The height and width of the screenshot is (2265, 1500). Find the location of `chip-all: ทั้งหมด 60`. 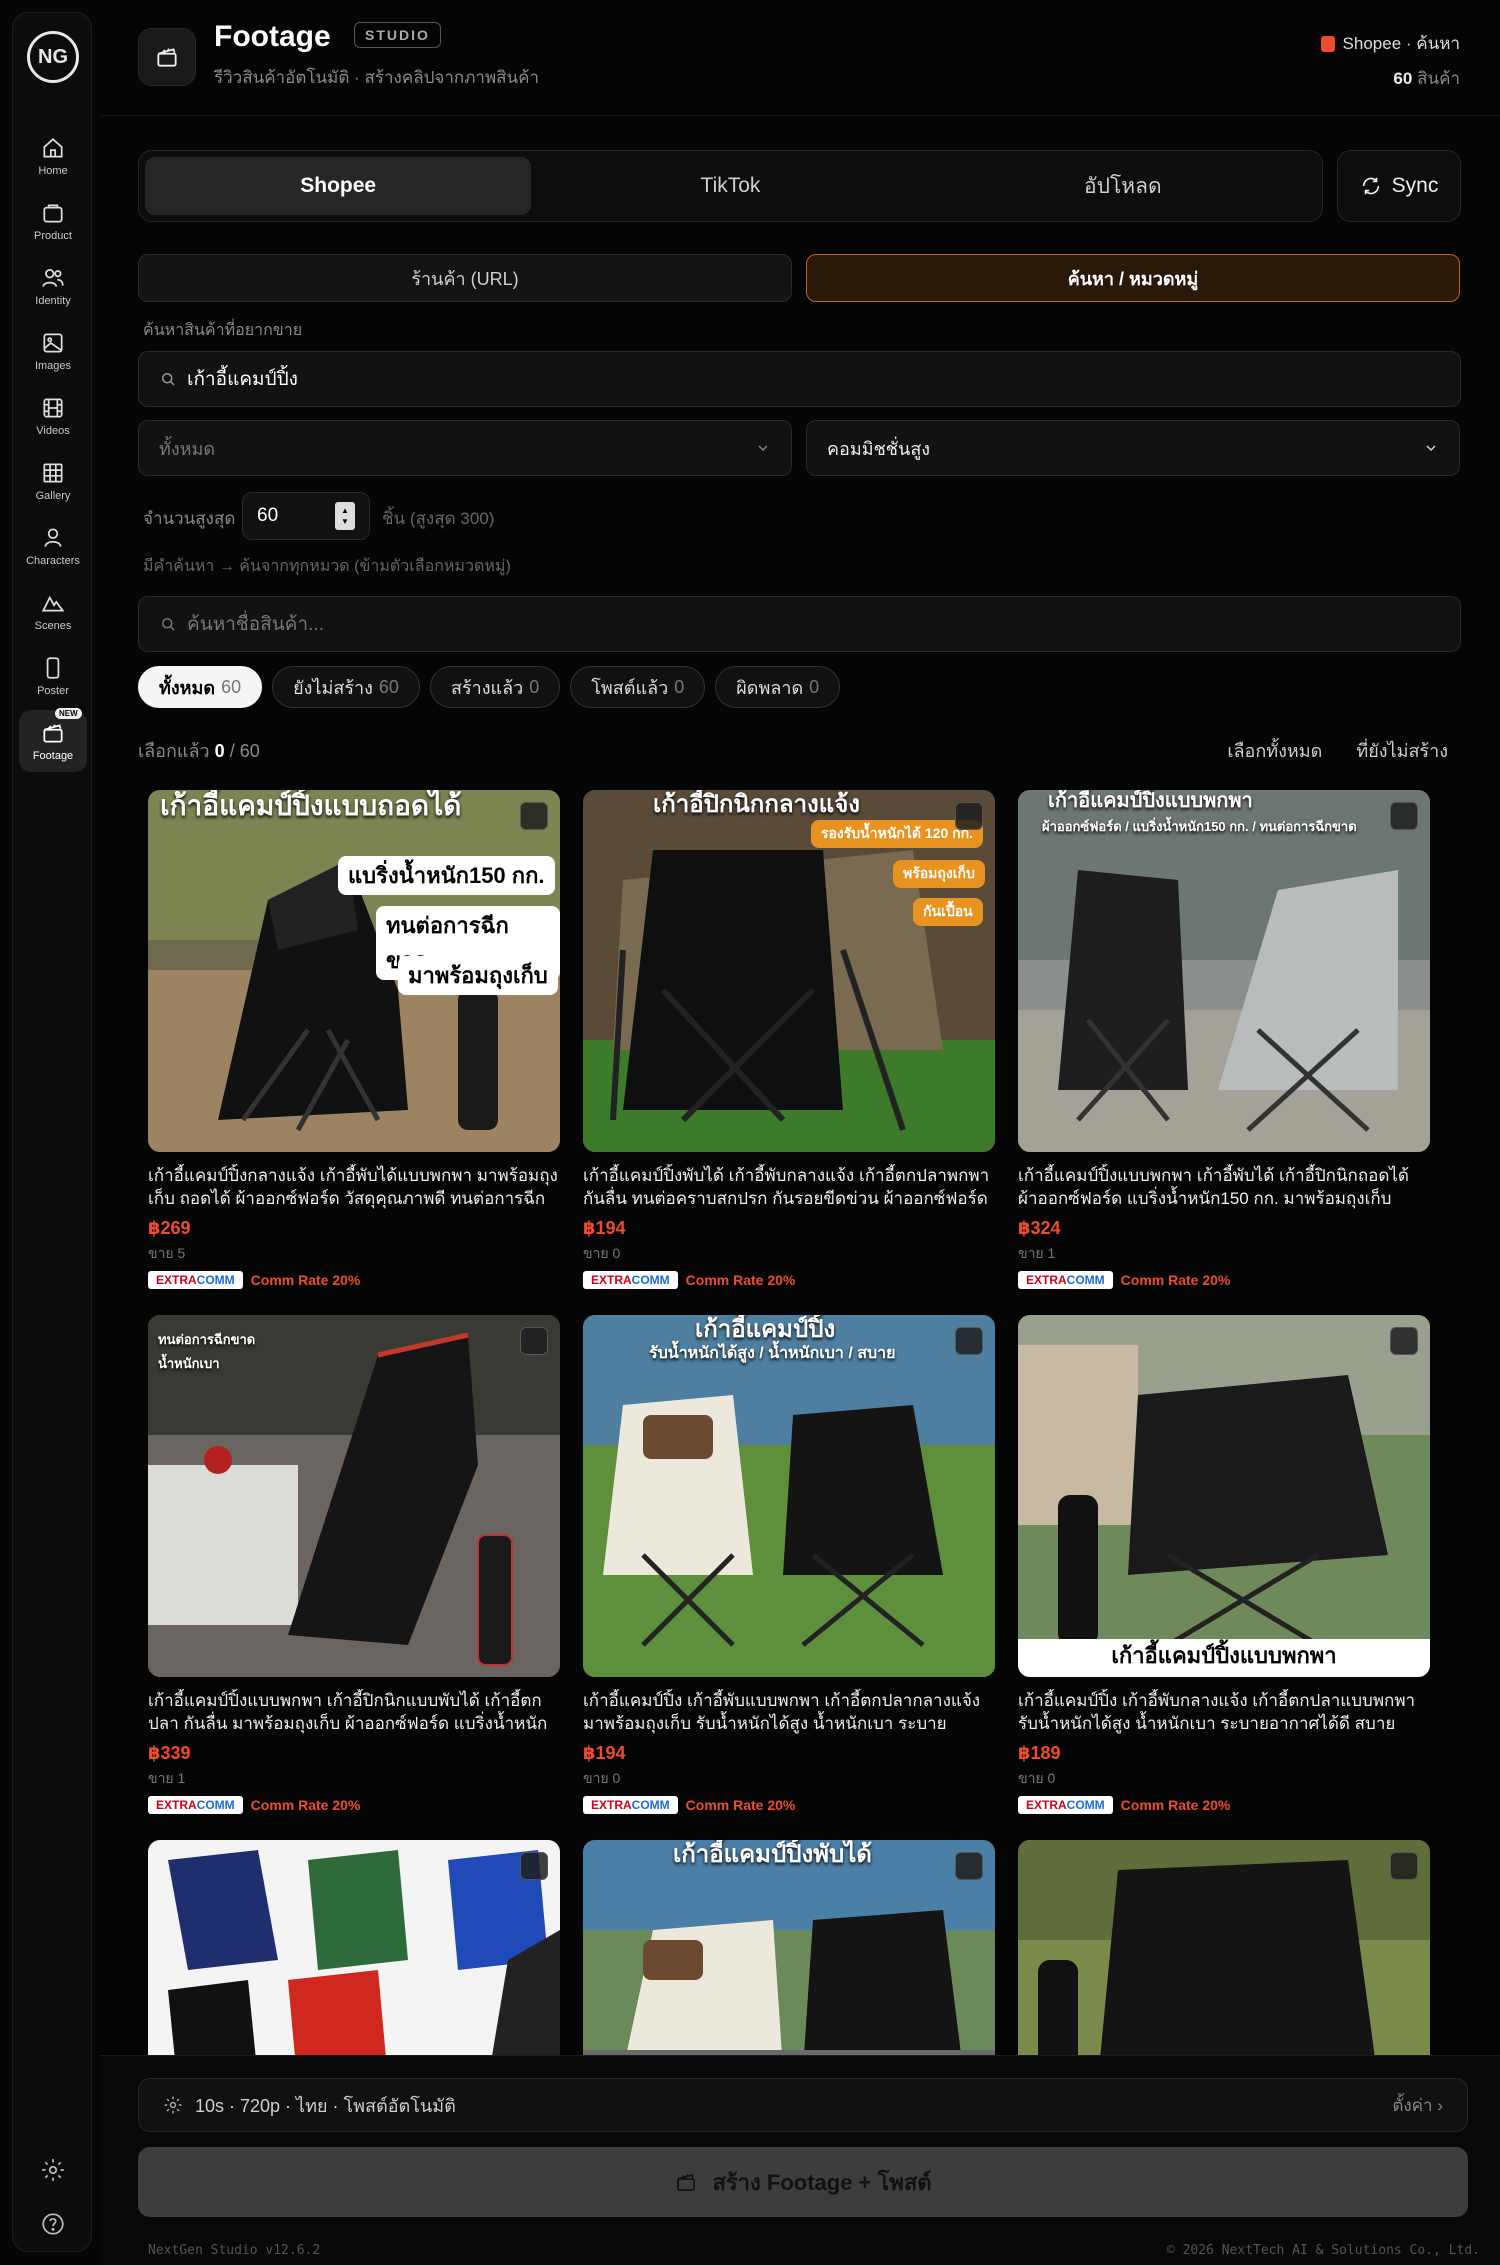

chip-all: ทั้งหมด 60 is located at coordinates (200, 687).